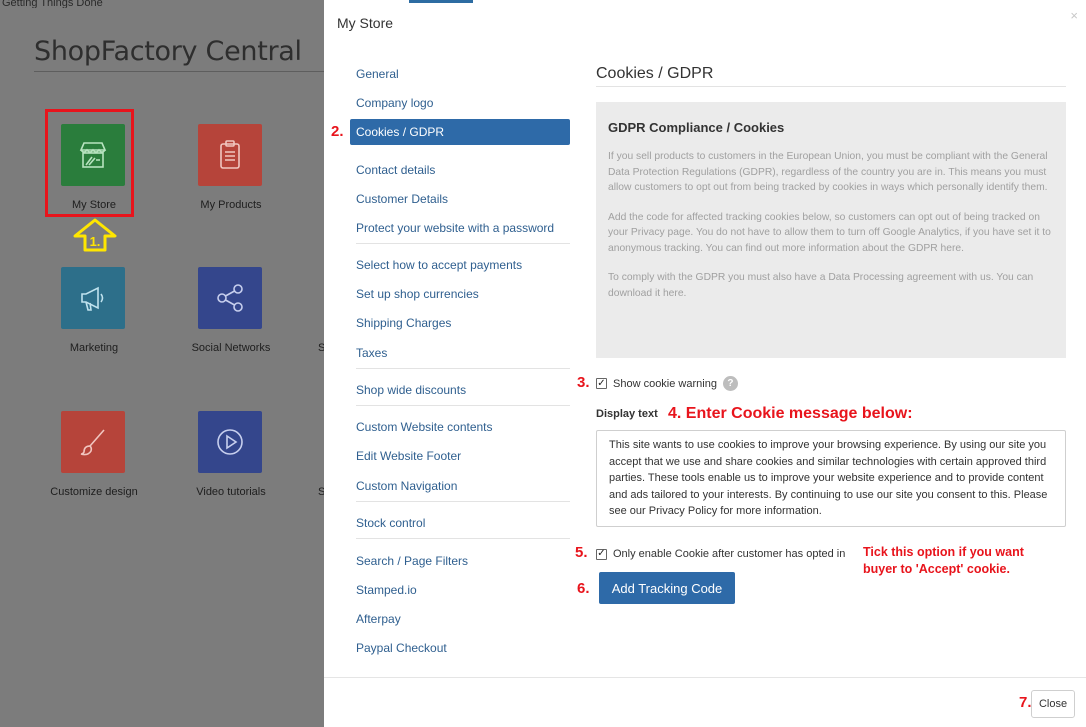  What do you see at coordinates (89, 163) in the screenshot?
I see `highlight-box` at bounding box center [89, 163].